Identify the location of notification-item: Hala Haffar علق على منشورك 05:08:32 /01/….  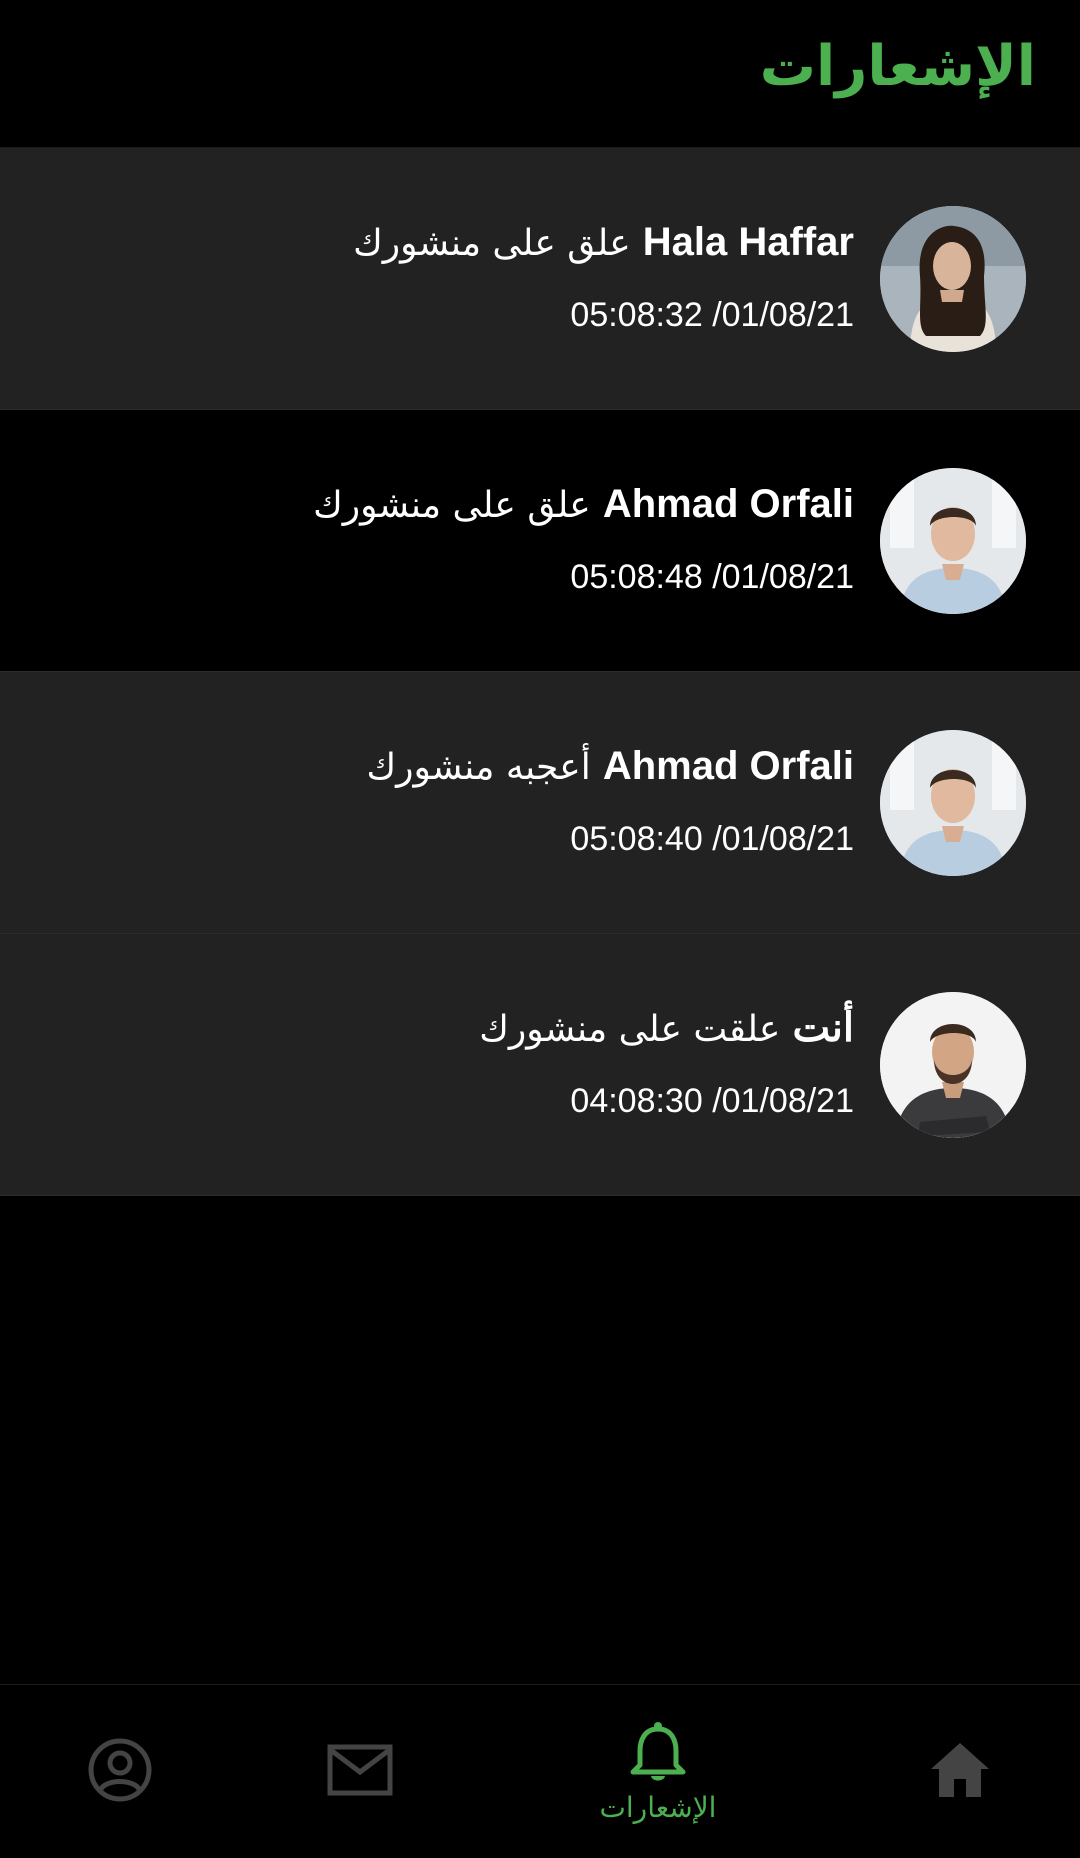
(540, 279).